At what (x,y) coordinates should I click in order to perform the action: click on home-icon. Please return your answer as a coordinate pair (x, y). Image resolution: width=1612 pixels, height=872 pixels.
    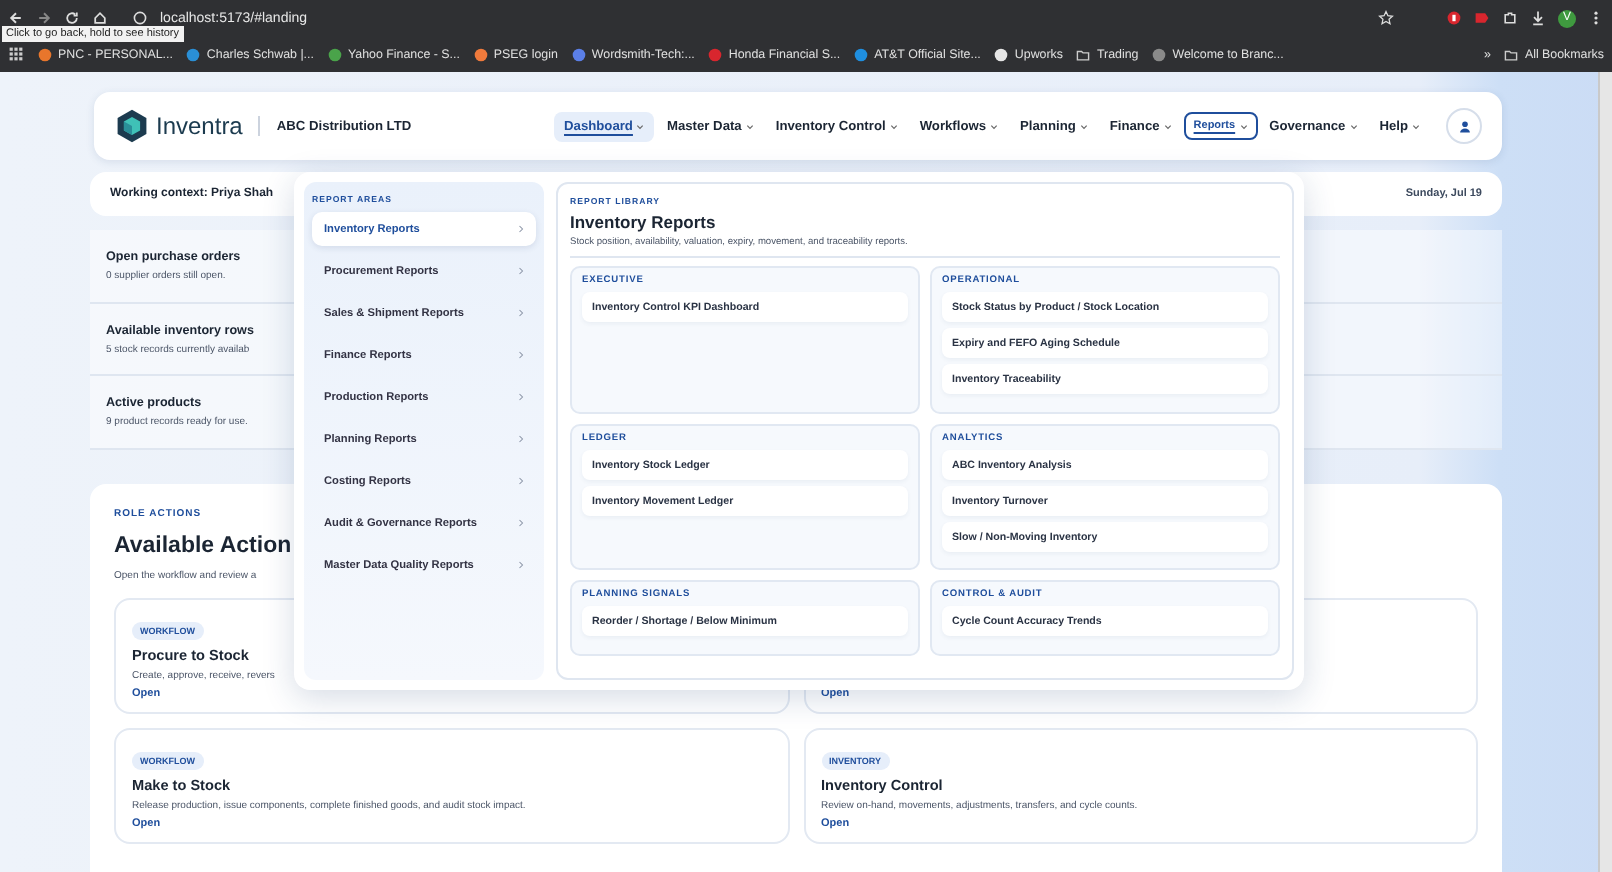
    Looking at the image, I should click on (100, 18).